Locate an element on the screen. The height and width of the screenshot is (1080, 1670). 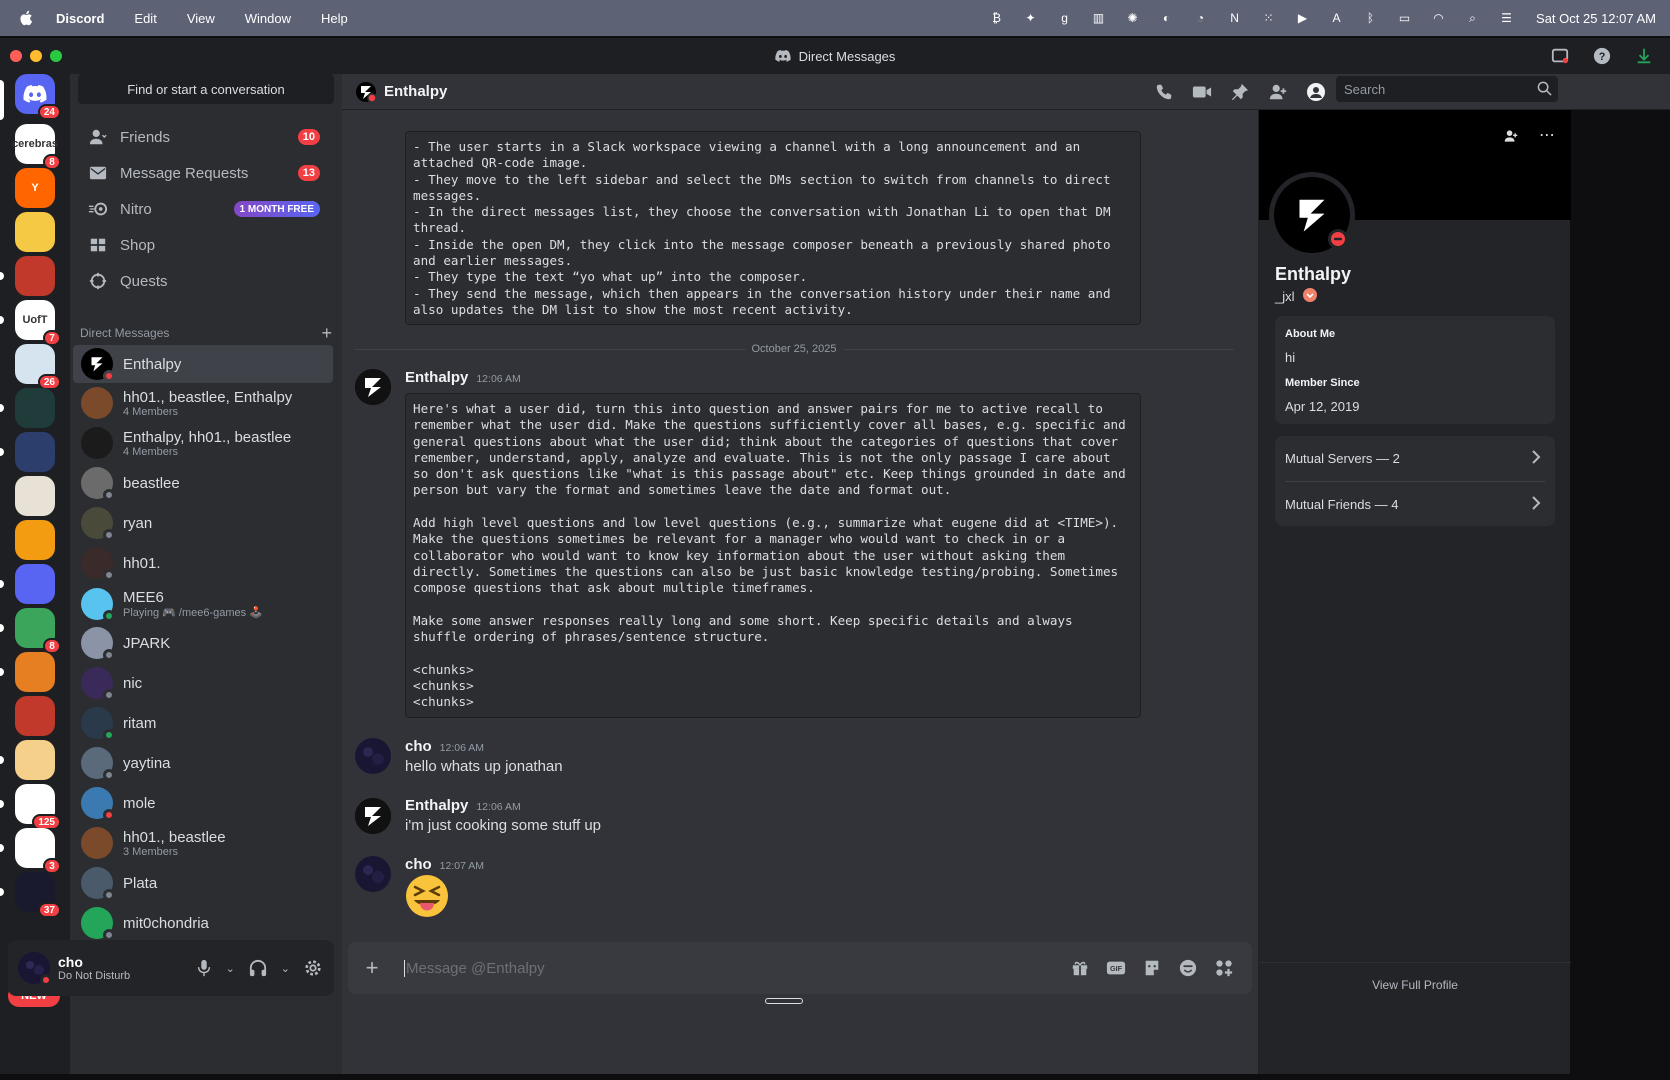
server-icon: 125 is located at coordinates (38, 807).